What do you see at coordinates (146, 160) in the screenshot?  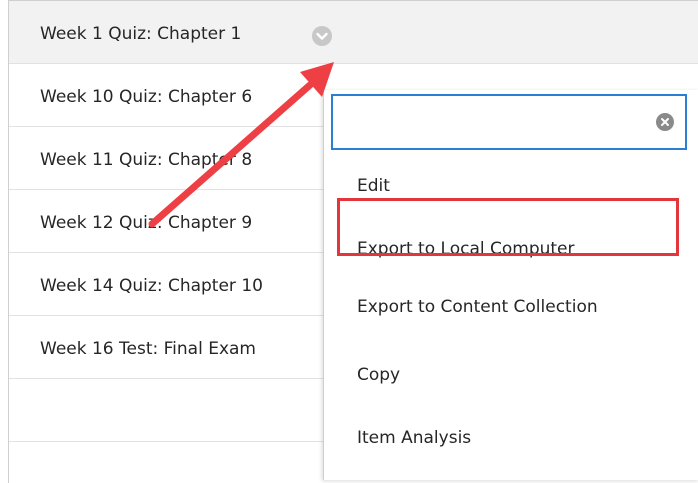 I see `row-title: Week 11 Quiz: Chapter 8` at bounding box center [146, 160].